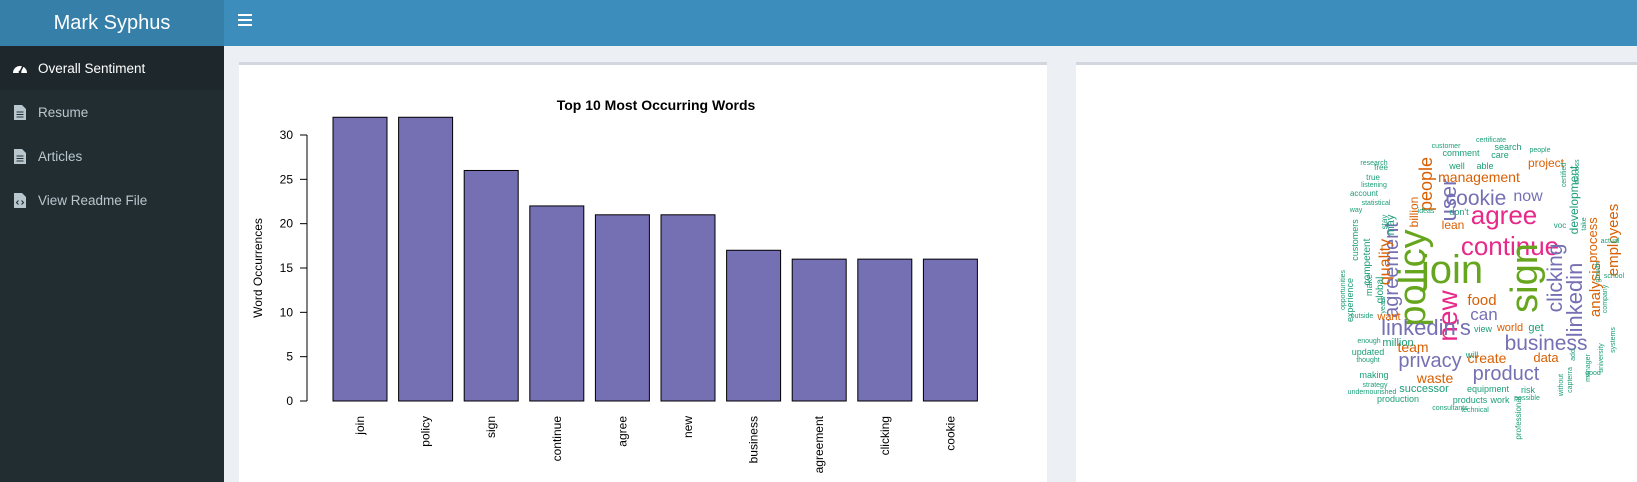  Describe the element at coordinates (1506, 374) in the screenshot. I see `word-cloud-word: product` at that location.